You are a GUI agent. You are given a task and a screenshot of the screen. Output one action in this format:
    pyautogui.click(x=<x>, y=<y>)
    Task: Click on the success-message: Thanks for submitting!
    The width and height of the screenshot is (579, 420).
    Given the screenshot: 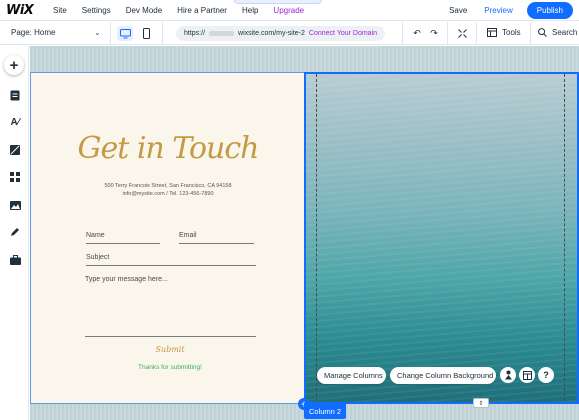 What is the action you would take?
    pyautogui.click(x=170, y=367)
    